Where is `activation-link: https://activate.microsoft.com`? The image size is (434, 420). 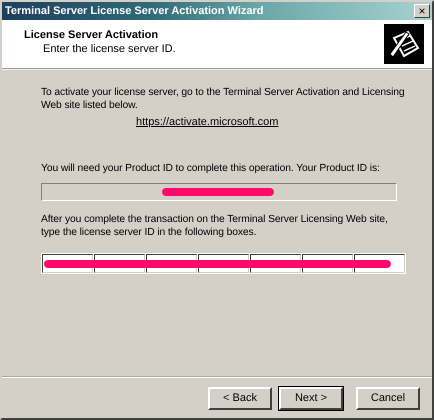
activation-link: https://activate.microsoft.com is located at coordinates (207, 122).